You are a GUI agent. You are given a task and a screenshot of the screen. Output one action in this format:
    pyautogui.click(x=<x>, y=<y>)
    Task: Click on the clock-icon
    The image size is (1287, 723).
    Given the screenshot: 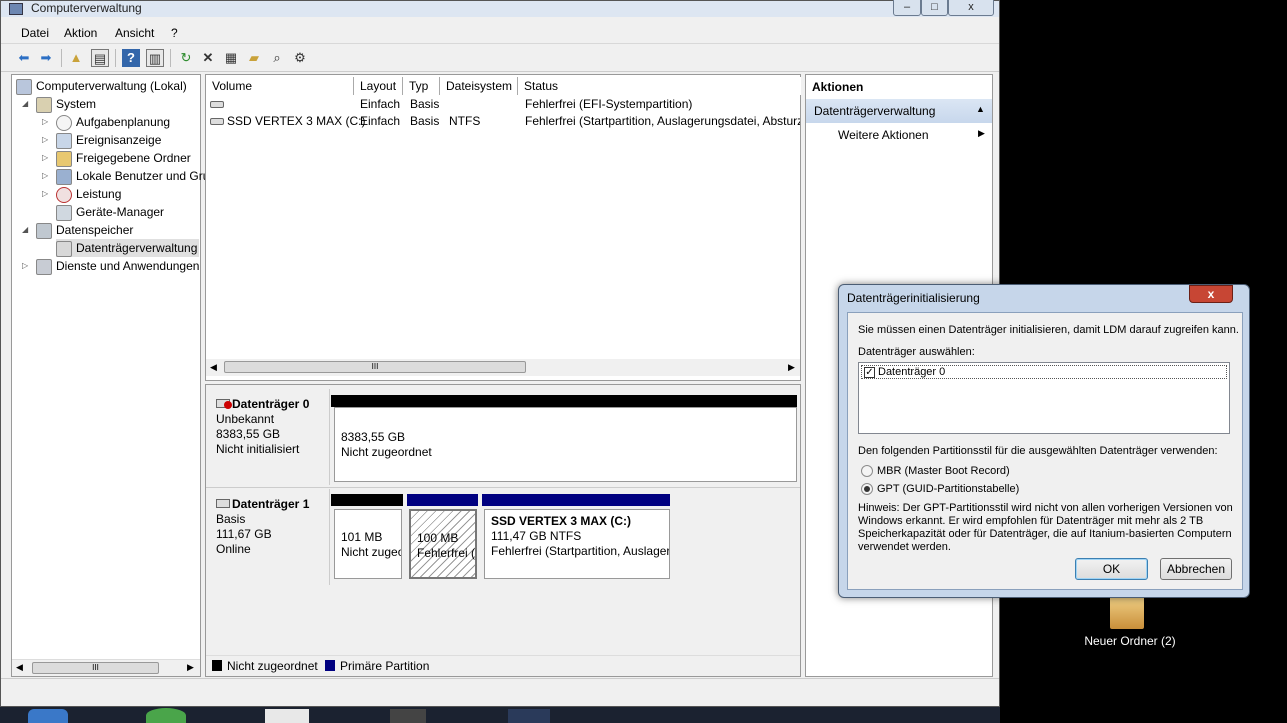 What is the action you would take?
    pyautogui.click(x=64, y=122)
    